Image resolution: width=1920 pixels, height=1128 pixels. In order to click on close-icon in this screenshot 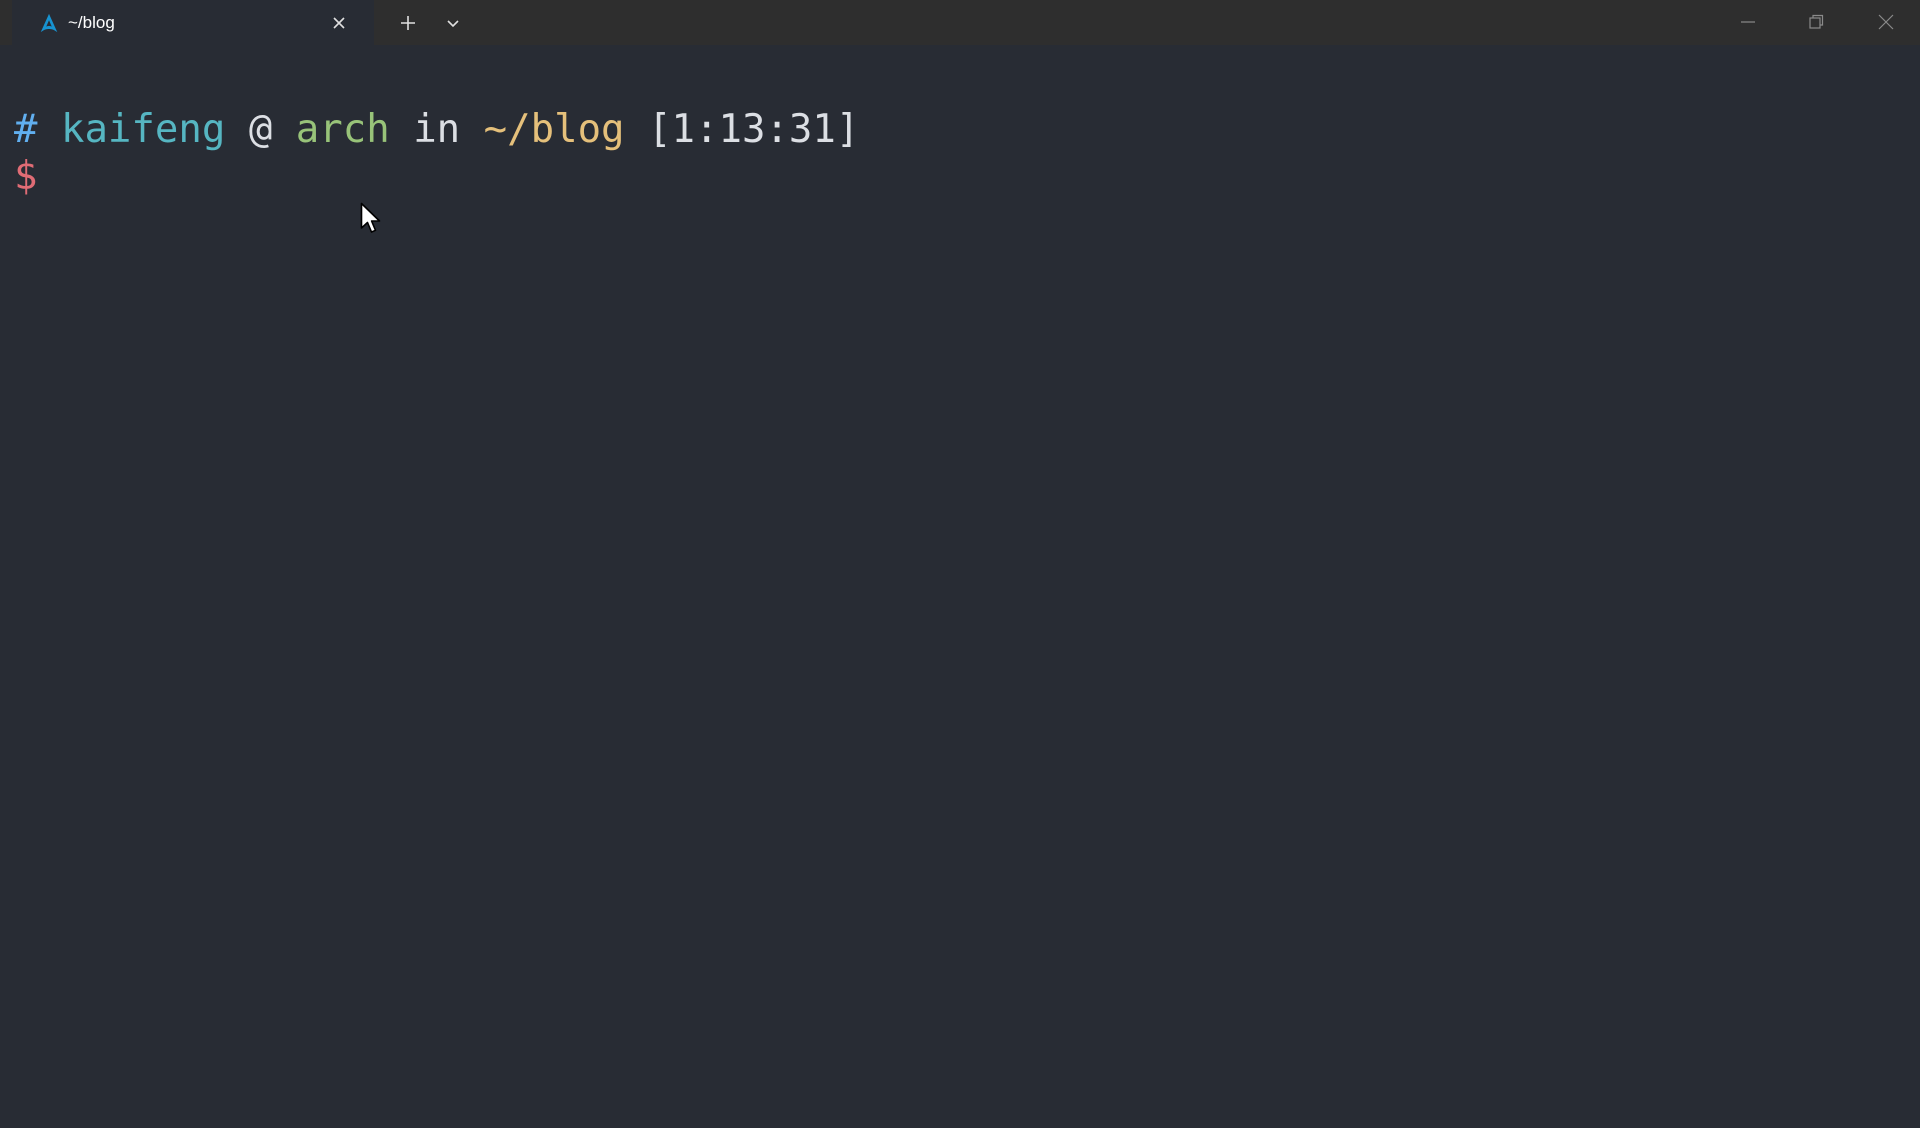, I will do `click(1886, 22)`.